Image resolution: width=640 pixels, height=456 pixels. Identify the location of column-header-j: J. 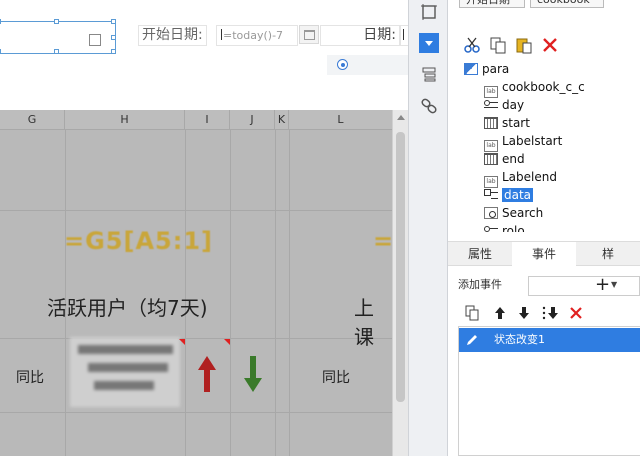
(252, 120).